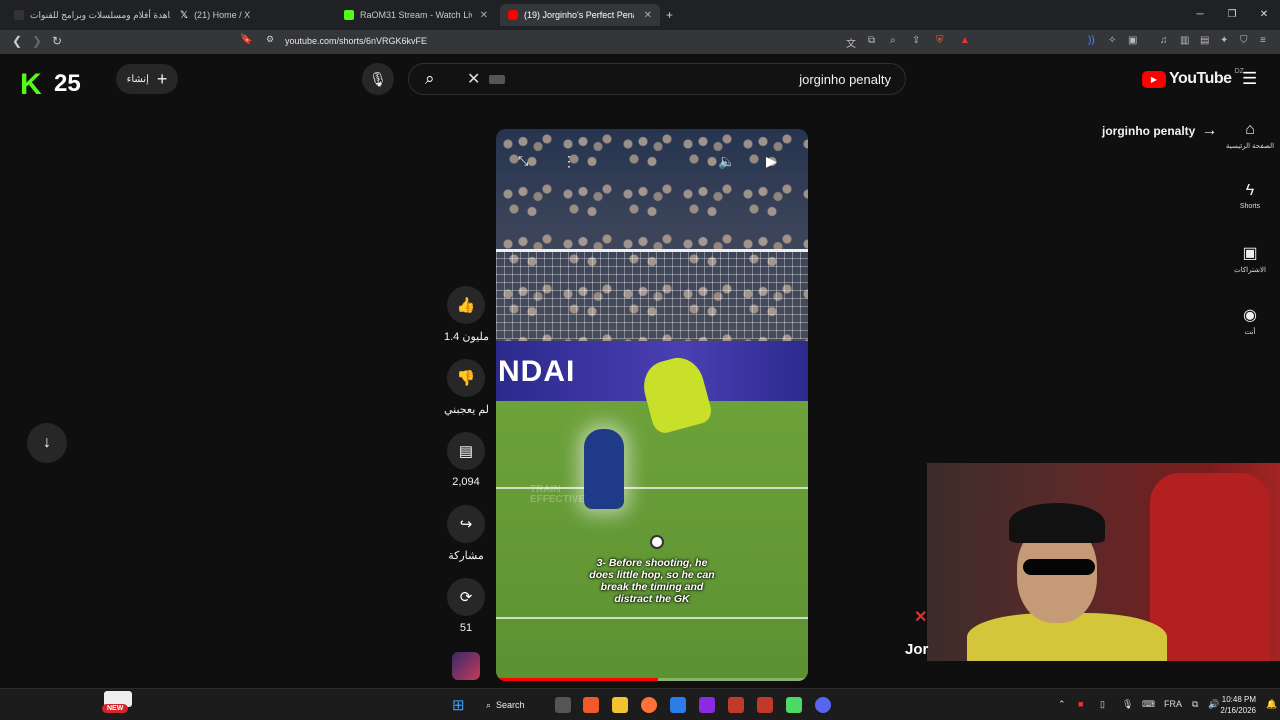 The height and width of the screenshot is (720, 1280). I want to click on youtube-logo: ▶ YouTube DZ, so click(1193, 78).